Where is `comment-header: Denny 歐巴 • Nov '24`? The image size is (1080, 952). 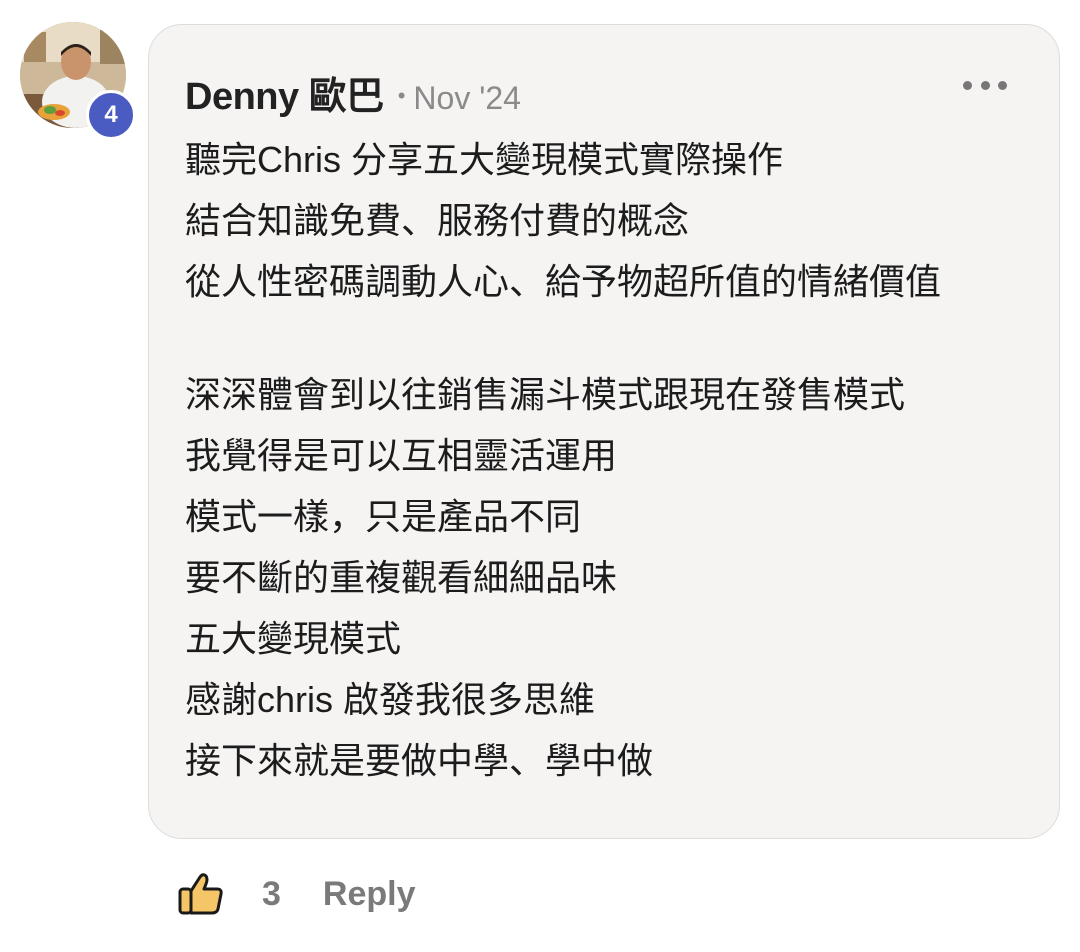 comment-header: Denny 歐巴 • Nov '24 is located at coordinates (353, 92).